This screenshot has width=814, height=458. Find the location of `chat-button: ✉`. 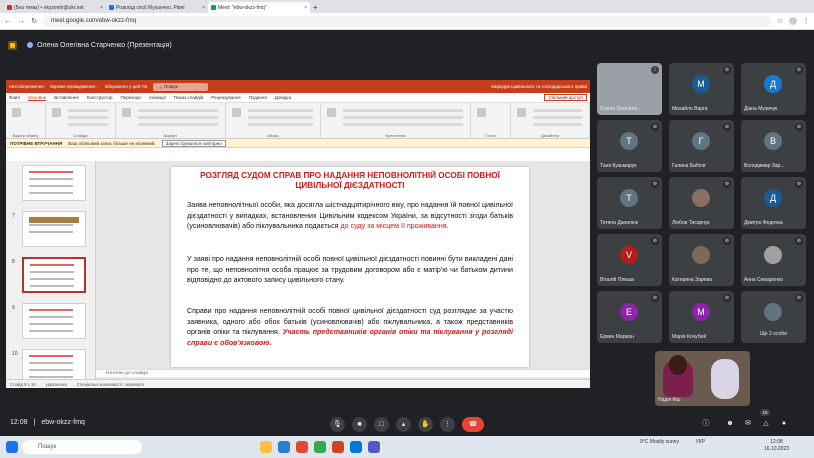

chat-button: ✉ is located at coordinates (748, 424).